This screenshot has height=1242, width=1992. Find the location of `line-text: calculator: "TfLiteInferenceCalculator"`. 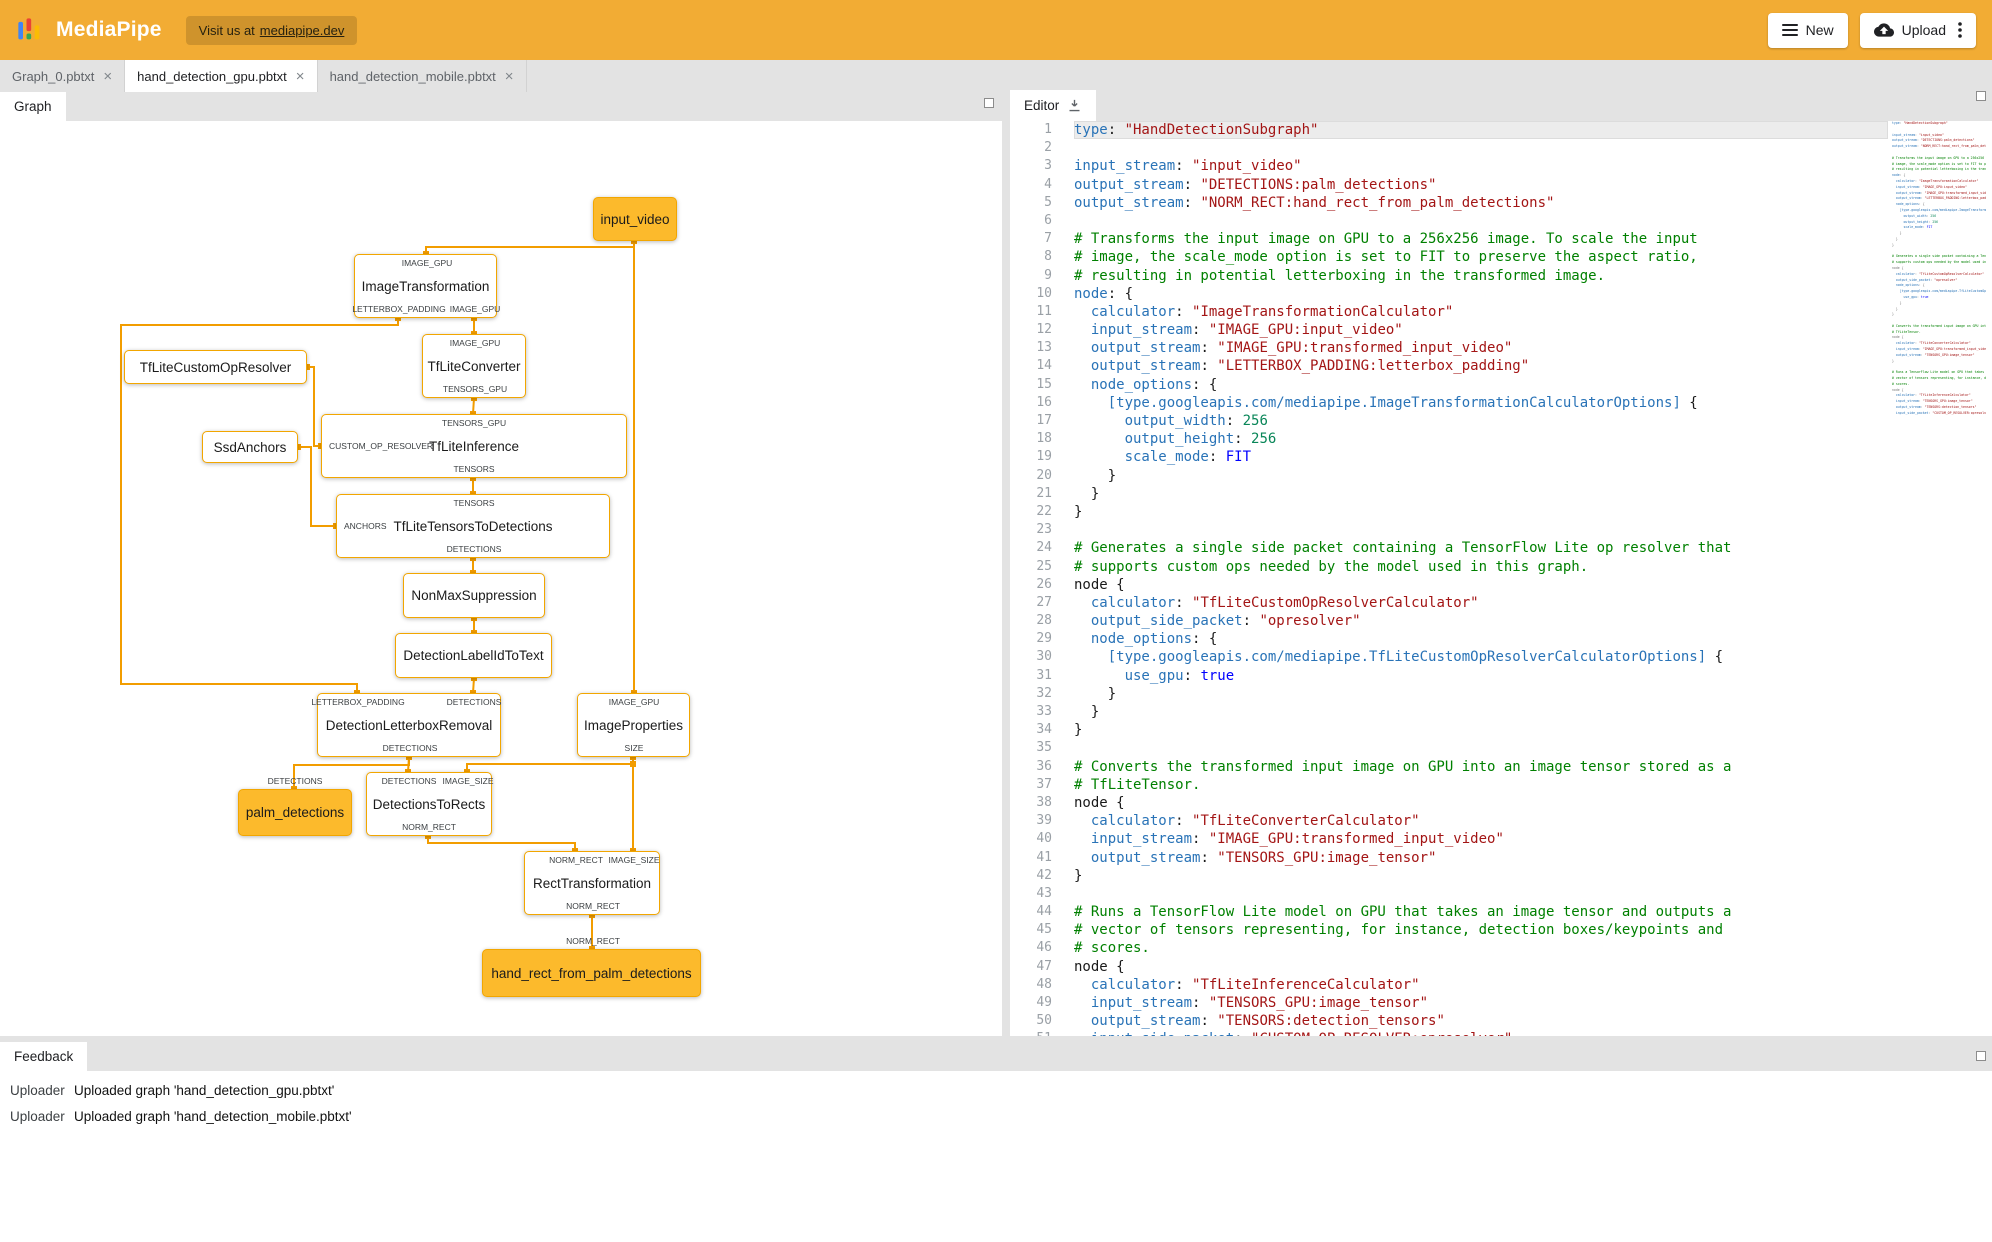

line-text: calculator: "TfLiteInferenceCalculator" is located at coordinates (1255, 984).